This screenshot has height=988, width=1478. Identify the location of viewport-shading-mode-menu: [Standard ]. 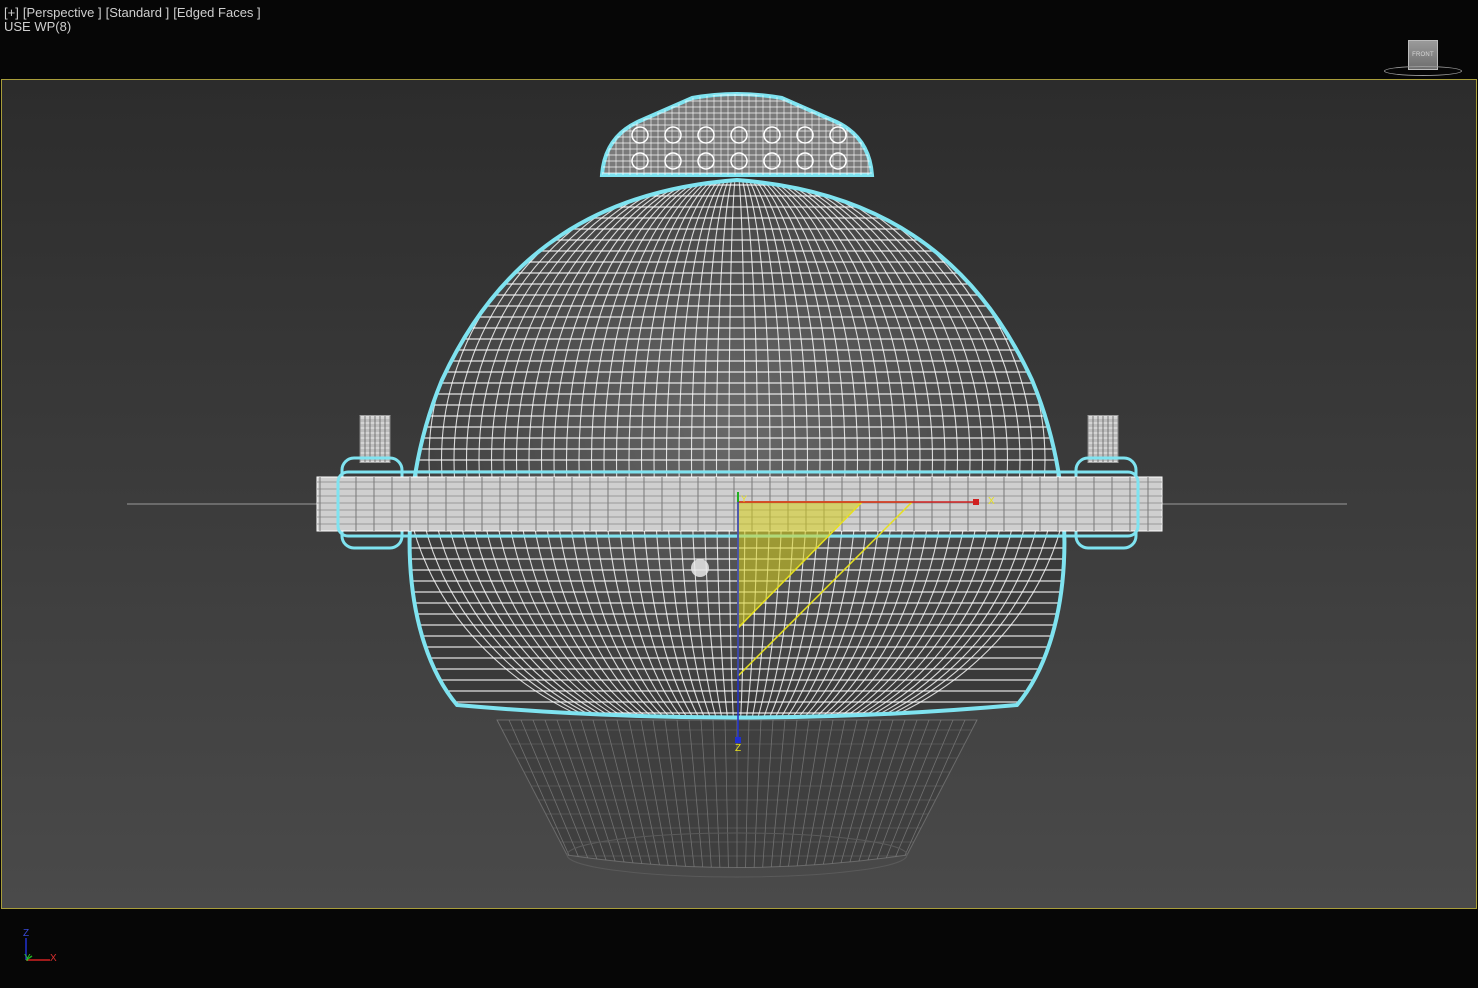
(138, 12).